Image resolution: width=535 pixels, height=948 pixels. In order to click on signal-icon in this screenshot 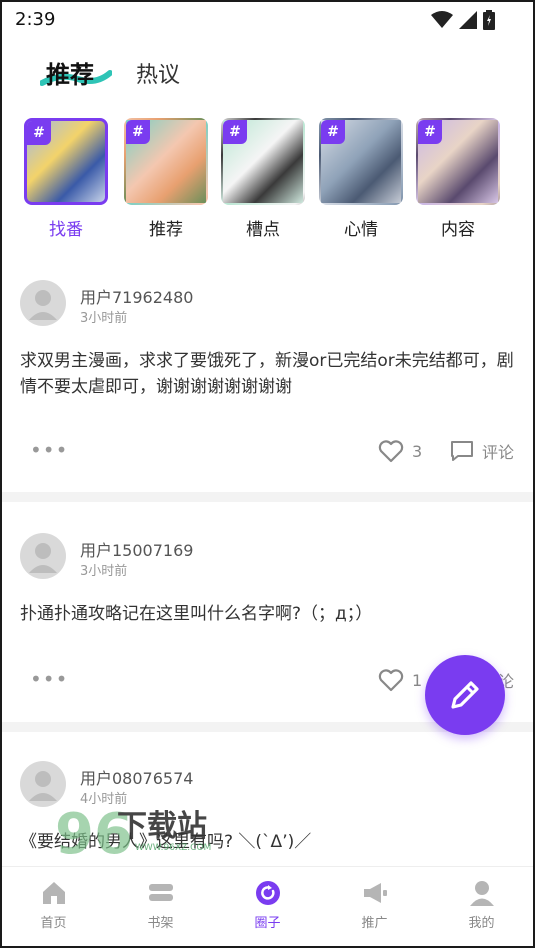, I will do `click(468, 20)`.